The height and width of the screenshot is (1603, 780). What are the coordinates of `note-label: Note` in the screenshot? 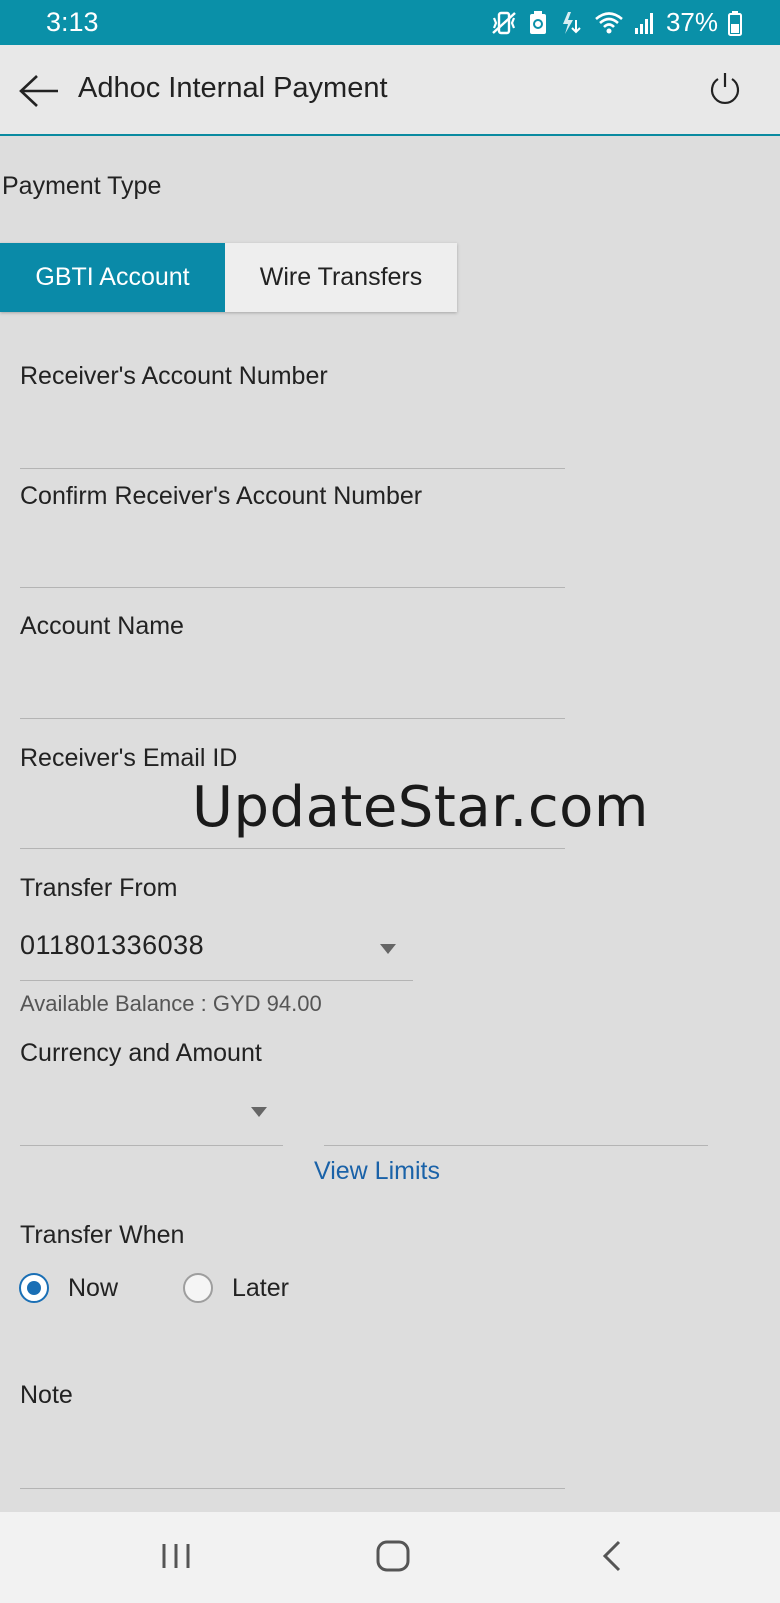 It's located at (46, 1395).